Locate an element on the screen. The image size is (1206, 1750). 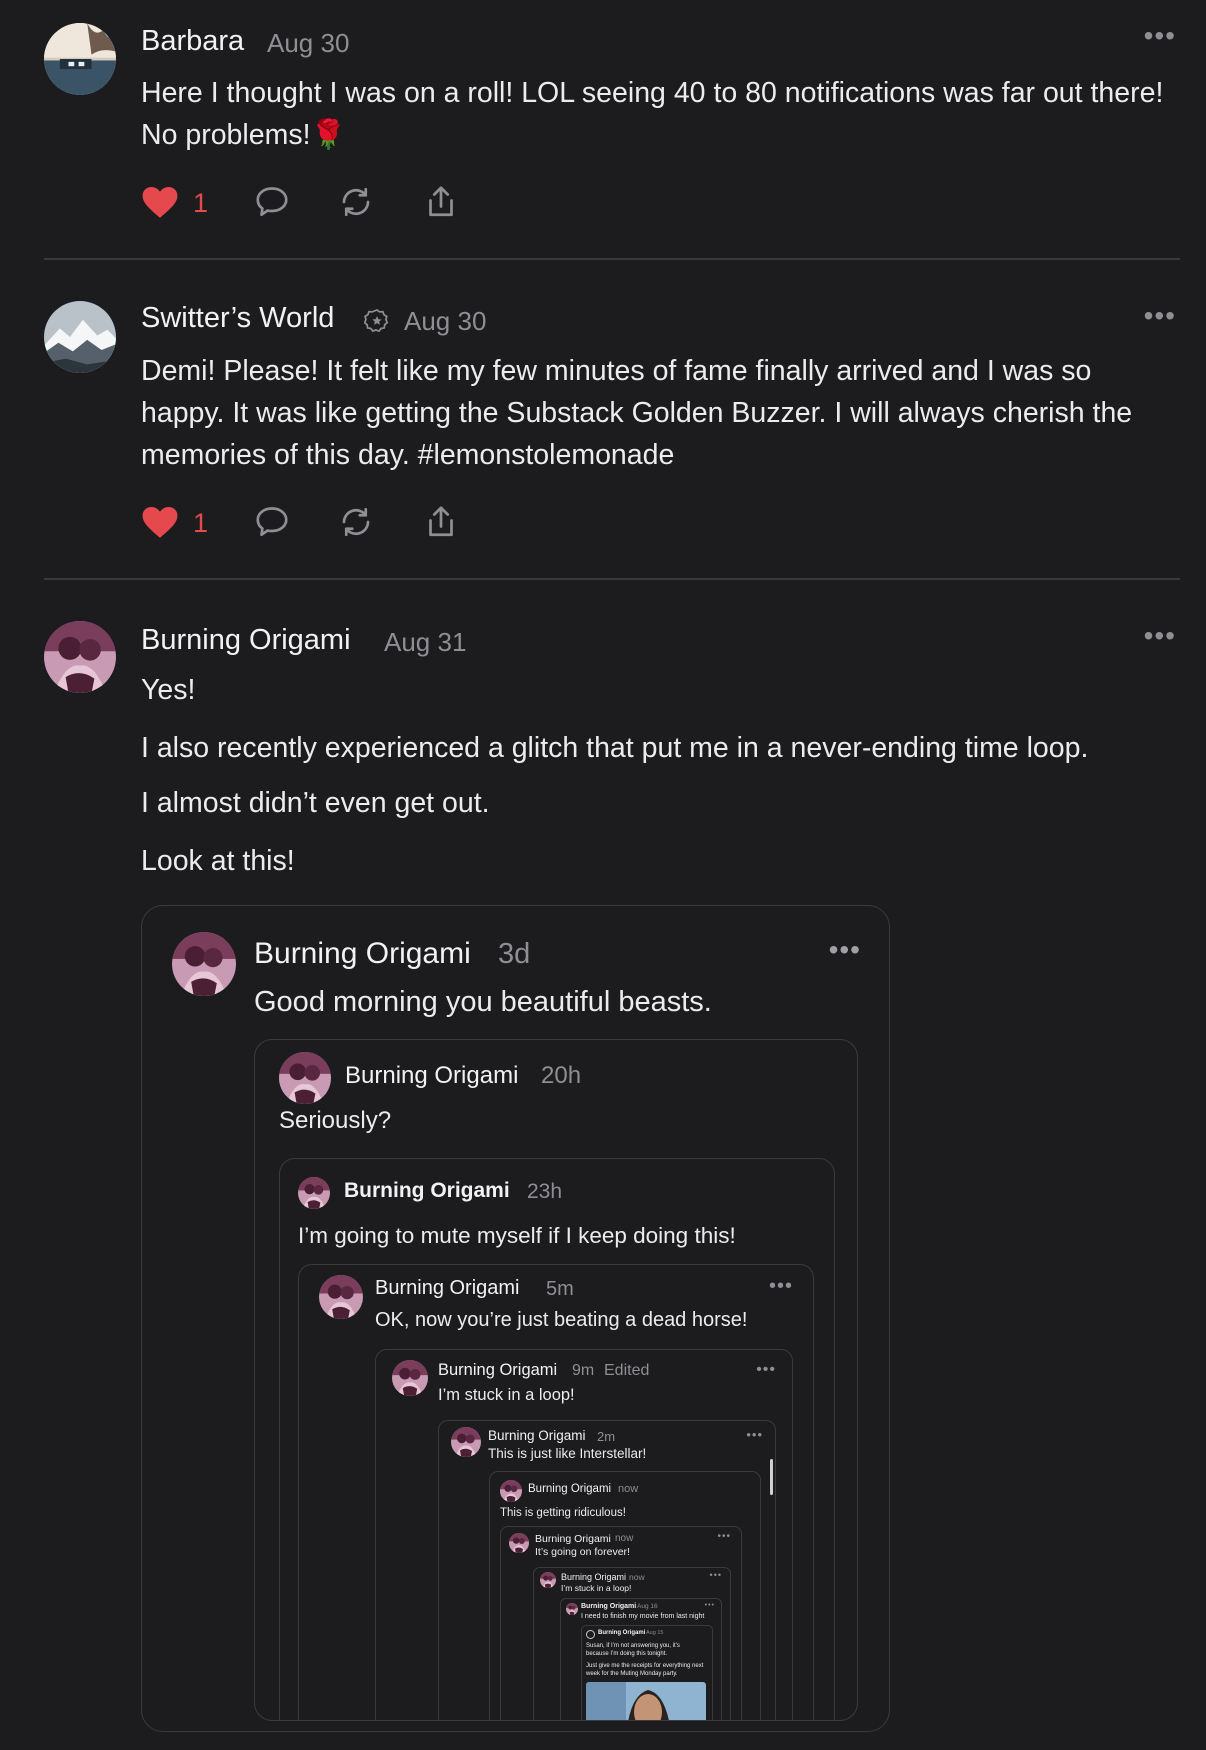
lake-tree-photo is located at coordinates (80, 59).